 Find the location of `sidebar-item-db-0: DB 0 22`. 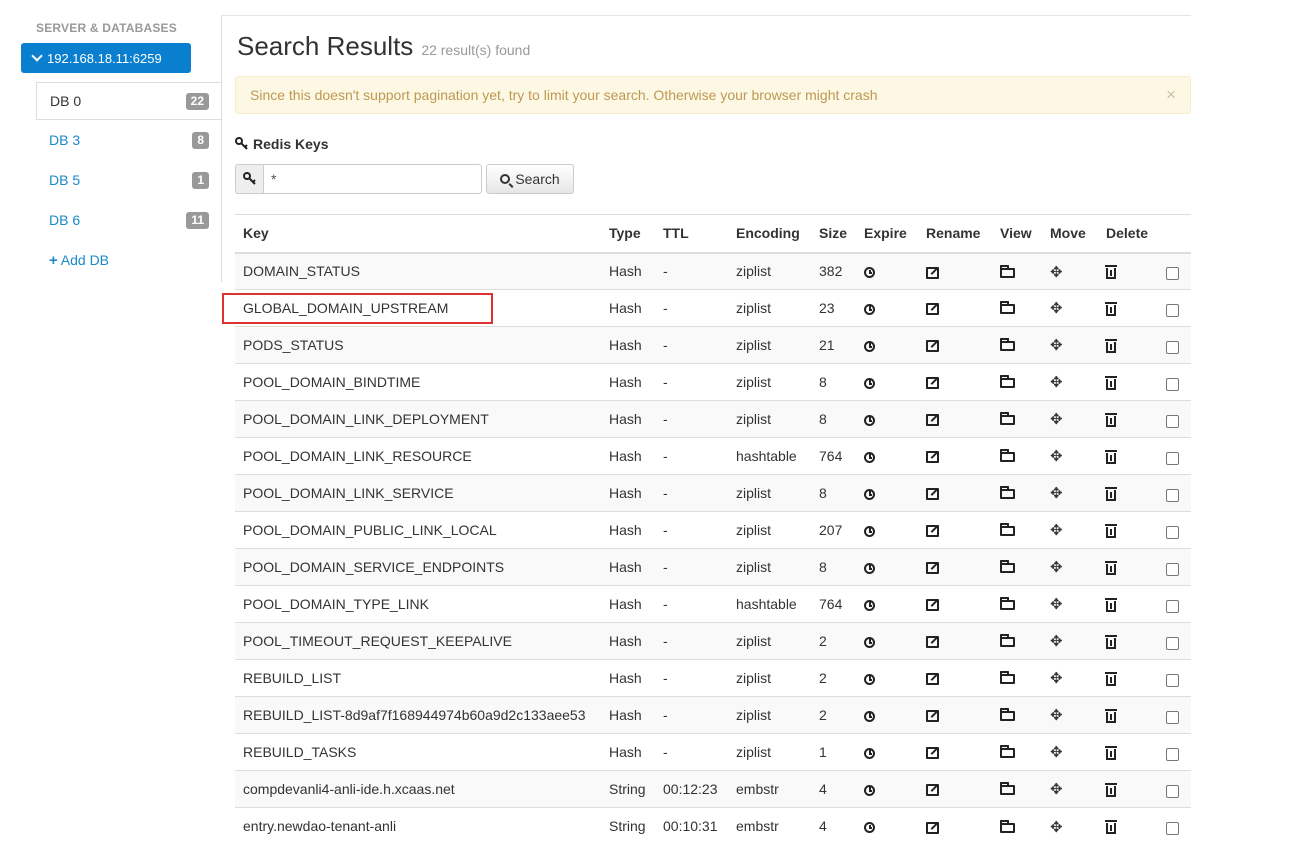

sidebar-item-db-0: DB 0 22 is located at coordinates (129, 101).